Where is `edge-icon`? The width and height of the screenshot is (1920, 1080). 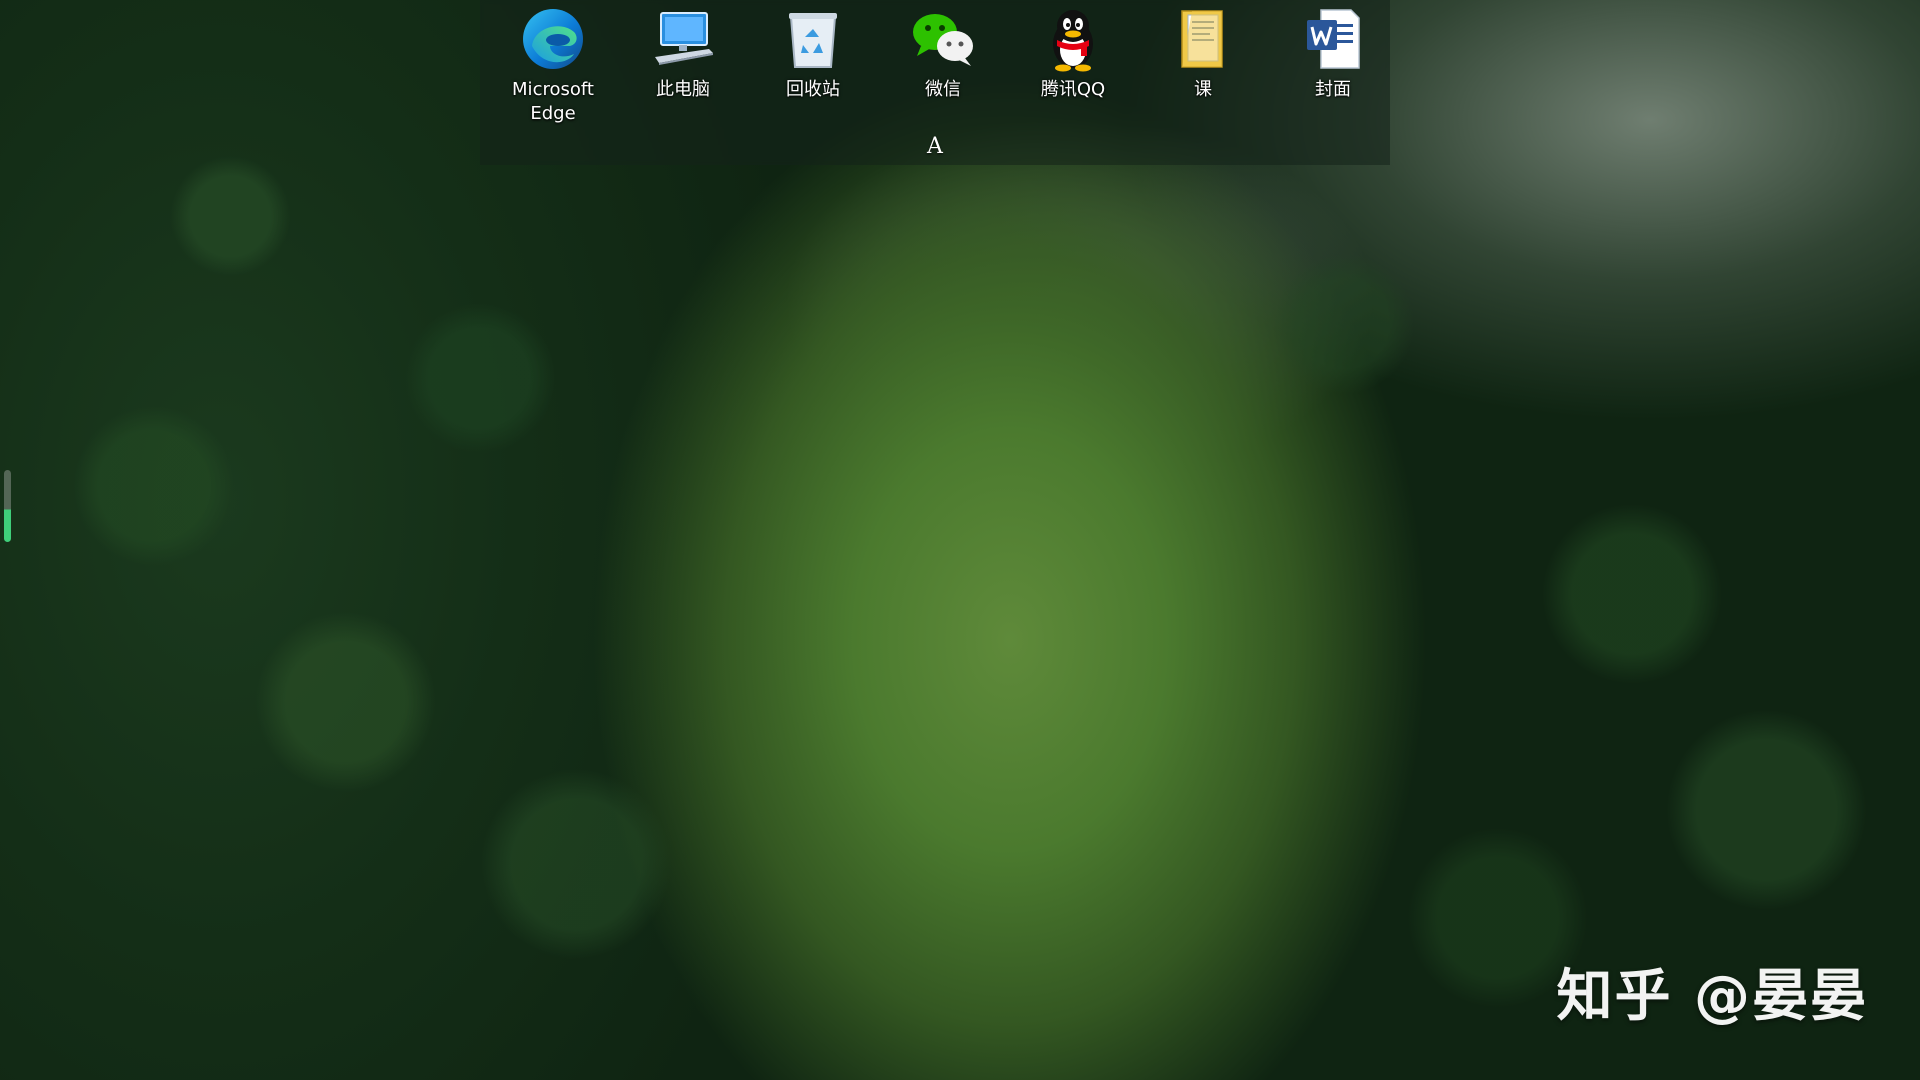 edge-icon is located at coordinates (553, 39).